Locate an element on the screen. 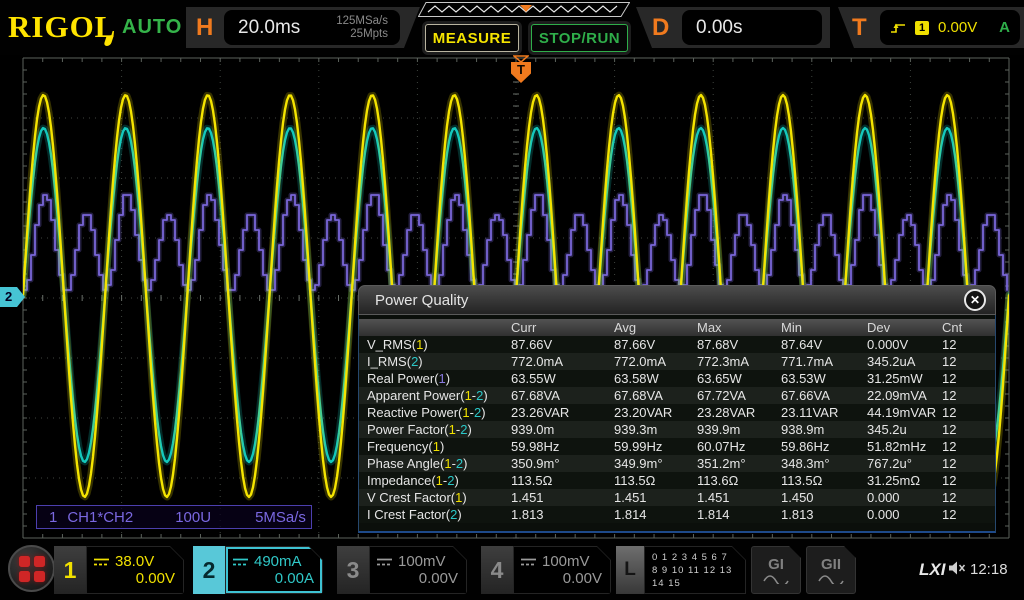  measurement-value: 63.58W is located at coordinates (636, 378).